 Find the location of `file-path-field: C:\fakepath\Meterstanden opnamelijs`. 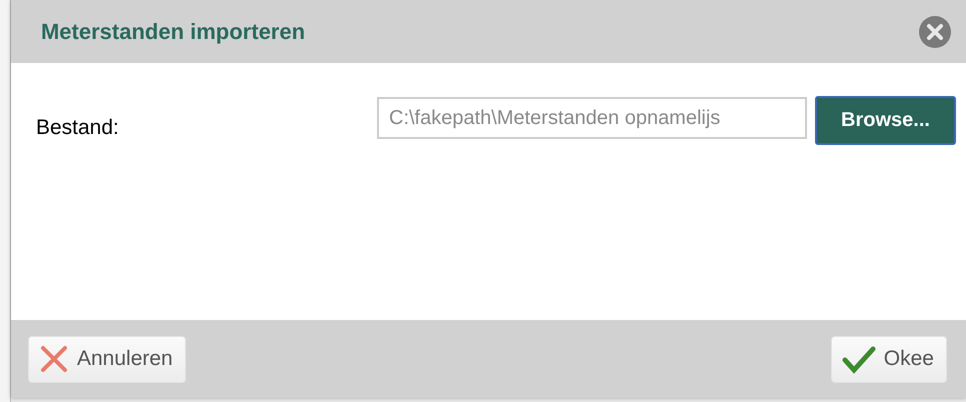

file-path-field: C:\fakepath\Meterstanden opnamelijs is located at coordinates (592, 118).